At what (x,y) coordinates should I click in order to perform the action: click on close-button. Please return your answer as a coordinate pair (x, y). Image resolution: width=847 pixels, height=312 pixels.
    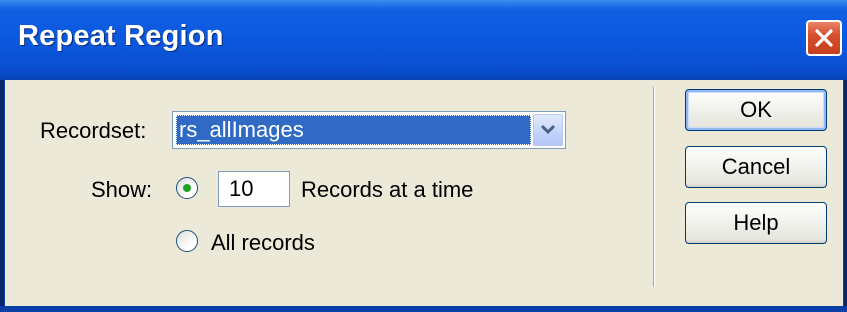
    Looking at the image, I should click on (824, 38).